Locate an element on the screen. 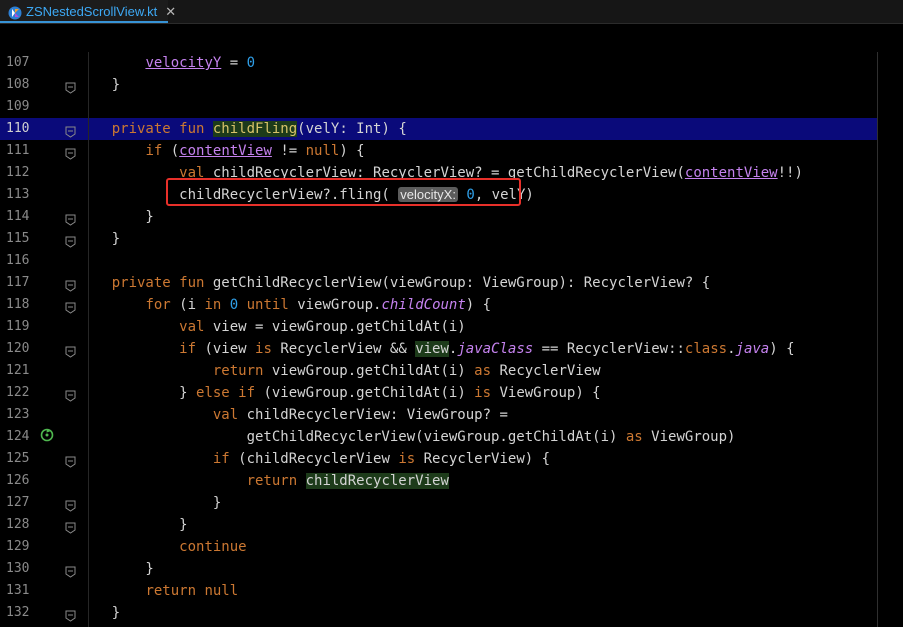  code-token: (viewGroup.getChildAt(i) is located at coordinates (369, 393).